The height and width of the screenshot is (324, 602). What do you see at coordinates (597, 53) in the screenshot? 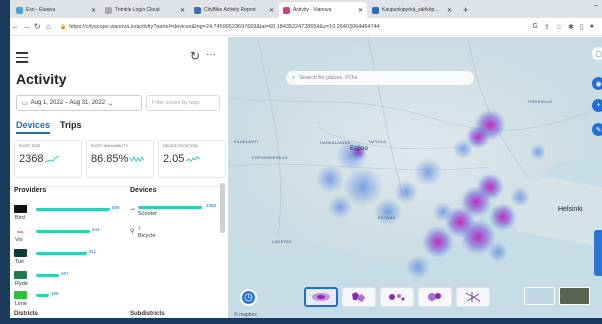
I see `chat-icon: ▢` at bounding box center [597, 53].